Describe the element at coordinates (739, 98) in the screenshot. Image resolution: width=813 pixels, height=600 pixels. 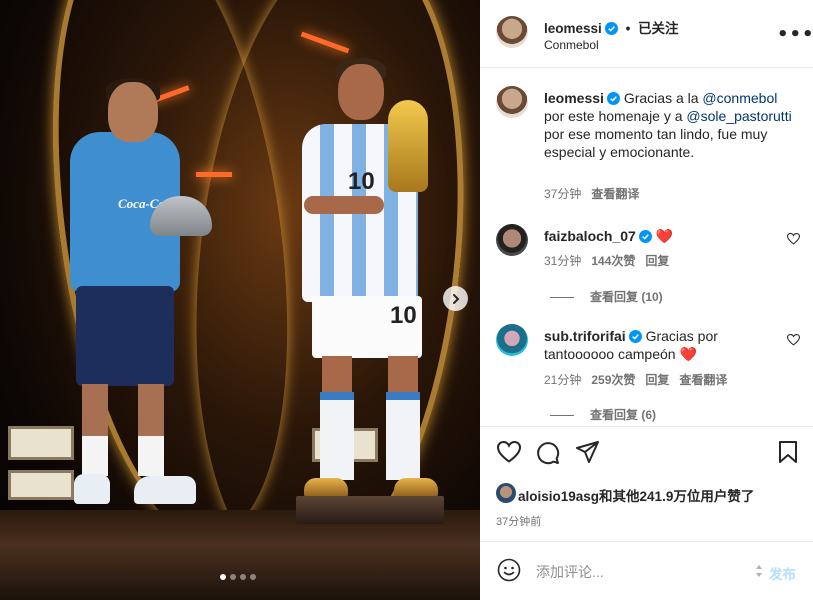
I see `mention-link: @conmebol` at that location.